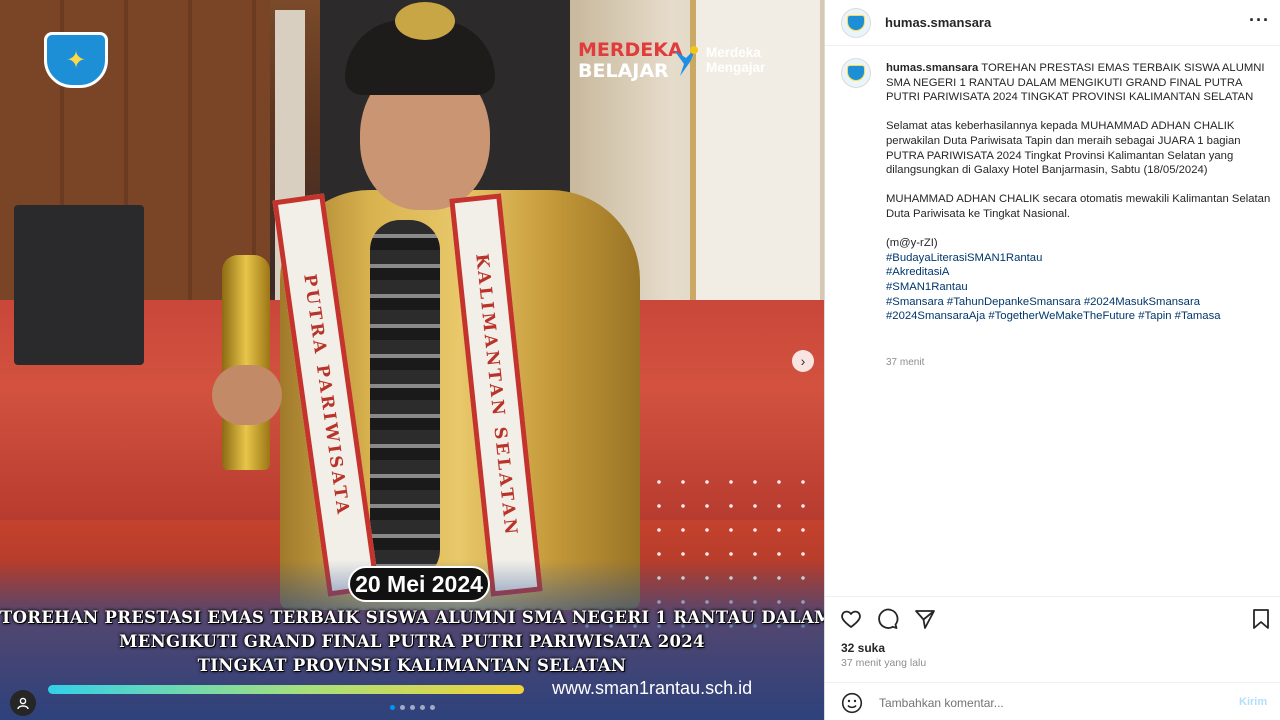 The height and width of the screenshot is (720, 1280). Describe the element at coordinates (917, 272) in the screenshot. I see `hashtag-link: #AkreditasiA` at that location.